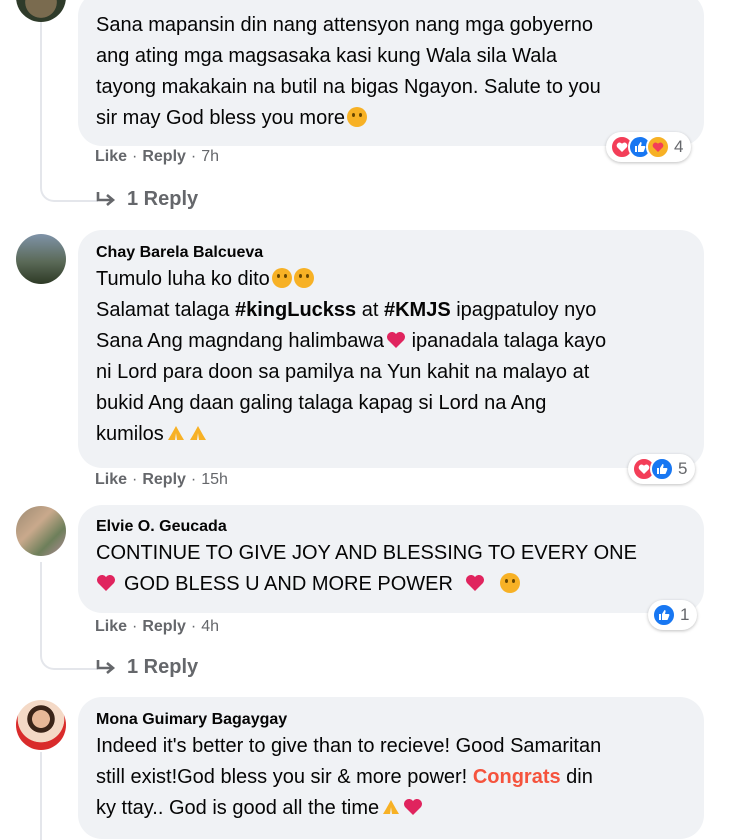 This screenshot has width=750, height=840. What do you see at coordinates (517, 777) in the screenshot?
I see `congrats-highlight: Congrats` at bounding box center [517, 777].